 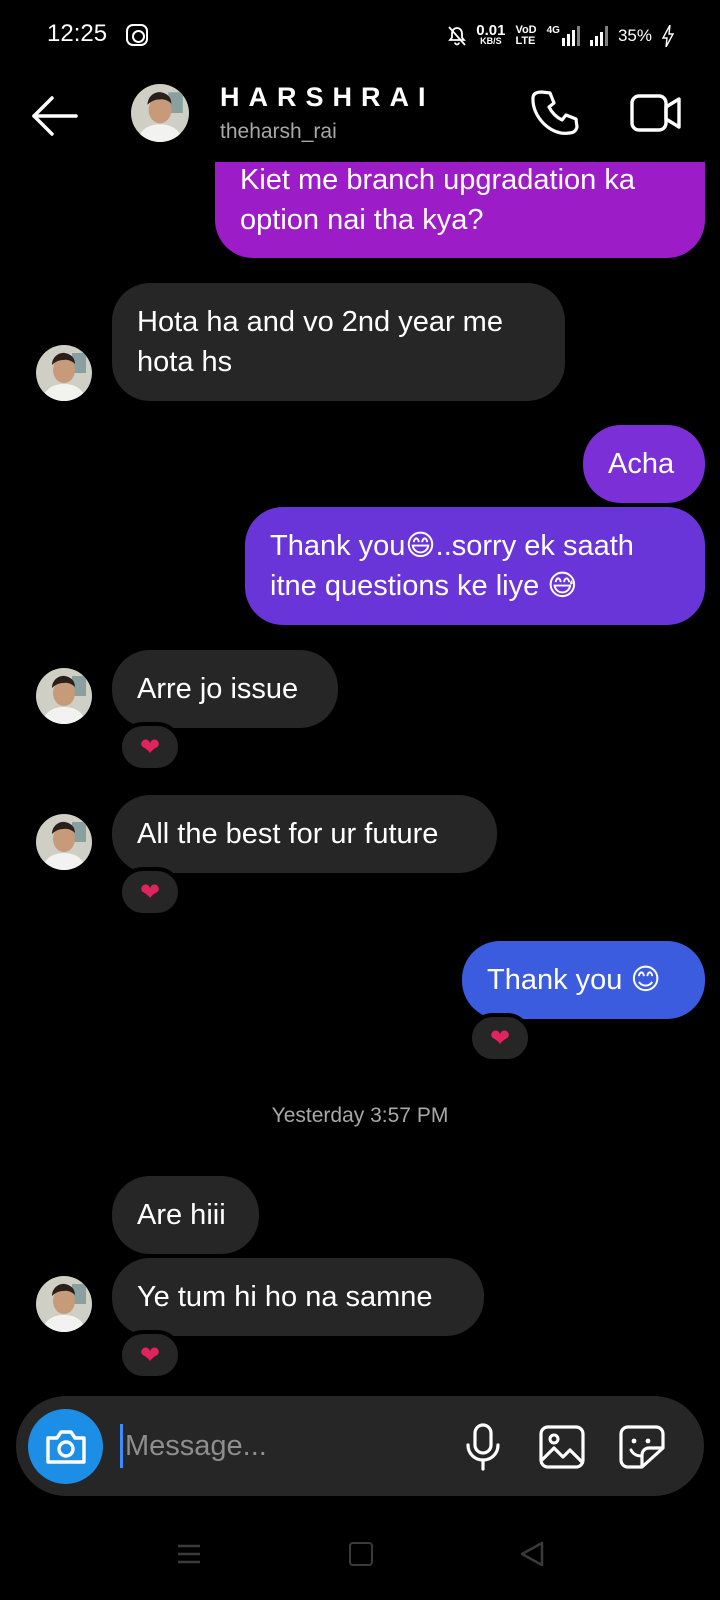 I want to click on message-text: Are hiii, so click(x=181, y=1215).